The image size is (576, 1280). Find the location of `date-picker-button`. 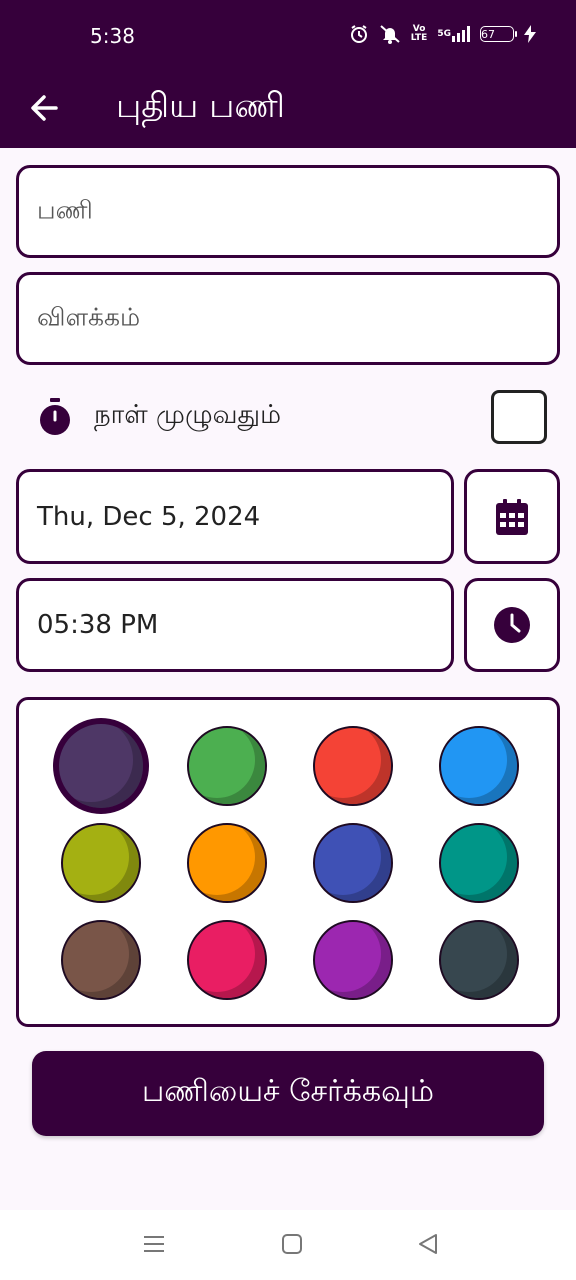

date-picker-button is located at coordinates (512, 516).